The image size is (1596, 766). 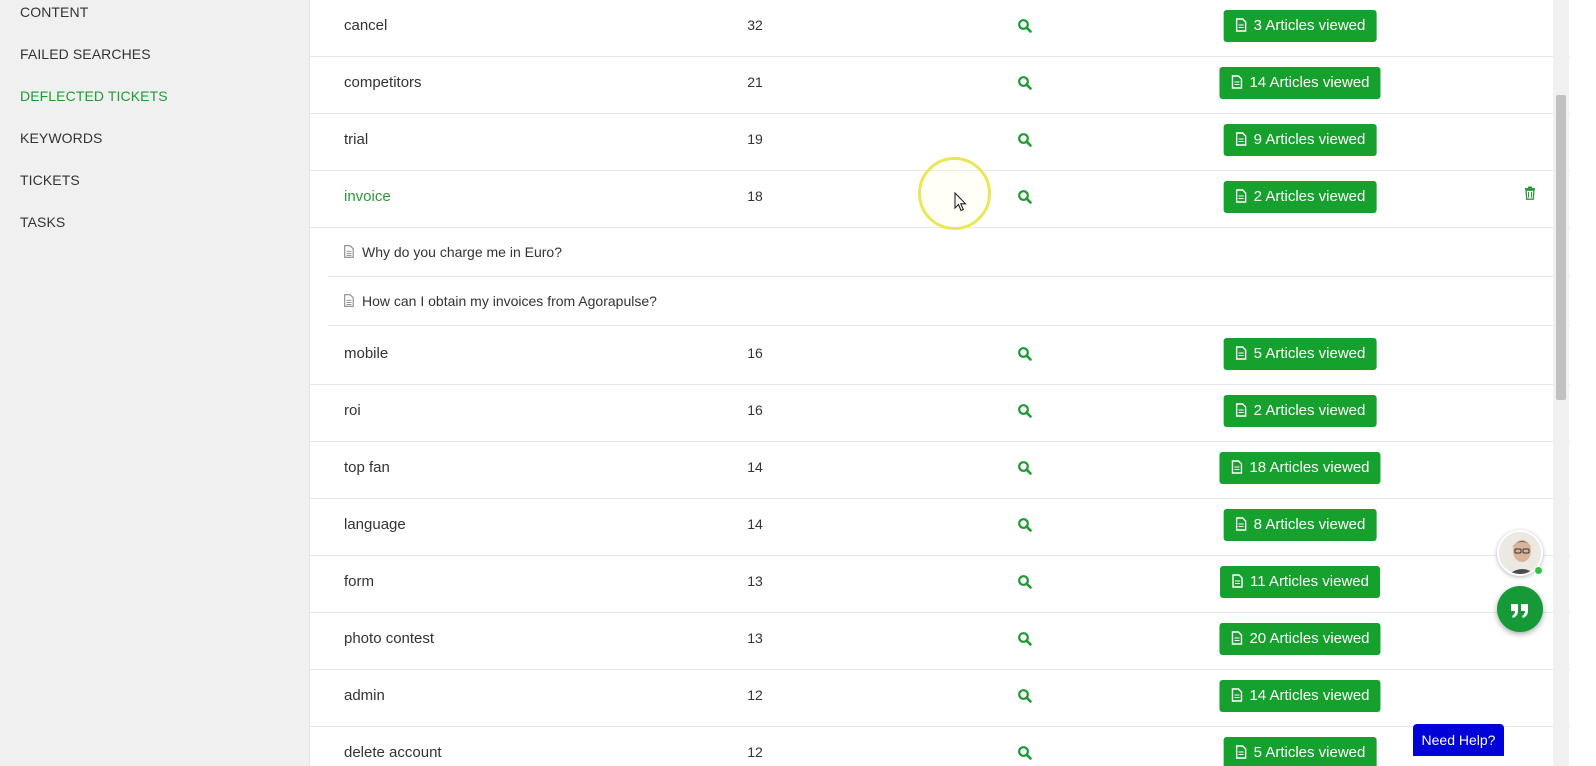 I want to click on articles-viewed-label: 8 Articles viewed, so click(x=1309, y=524).